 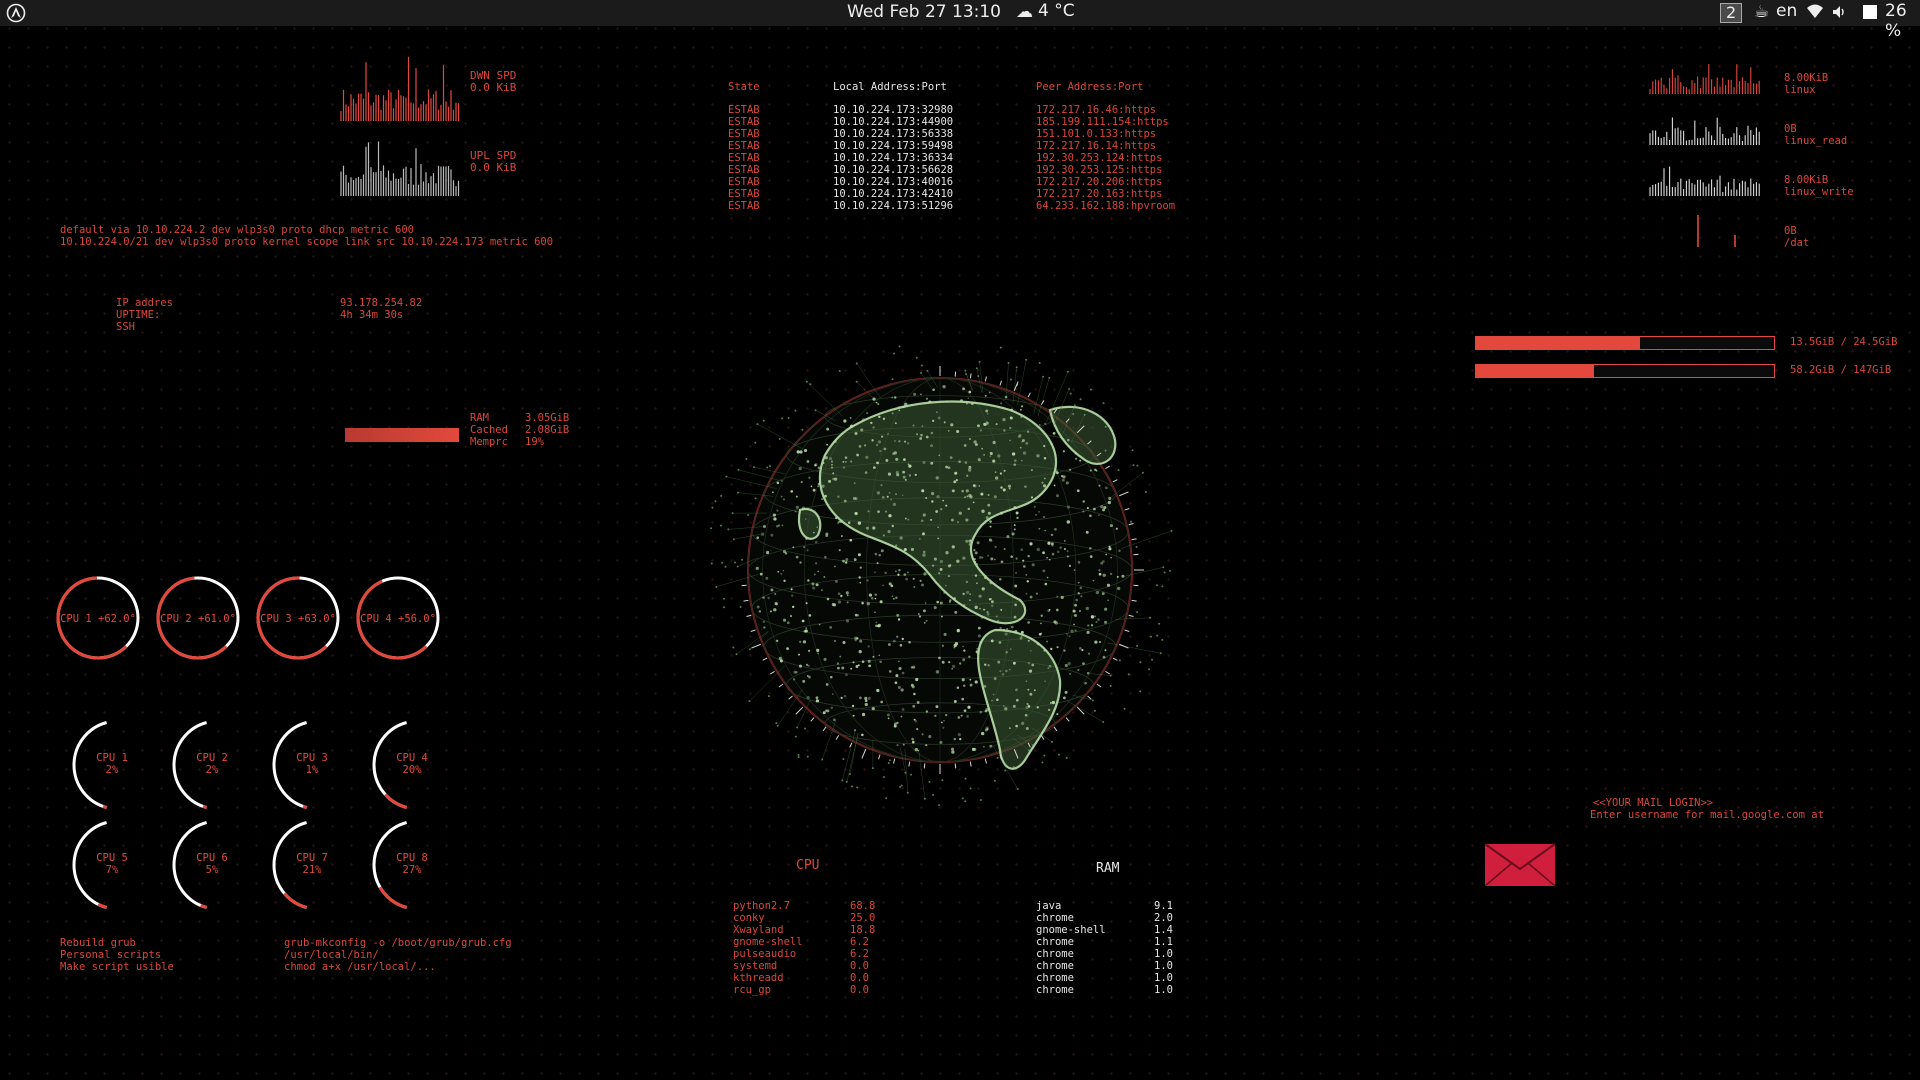 What do you see at coordinates (1902, 21) in the screenshot?
I see `battery-percent: 26 %` at bounding box center [1902, 21].